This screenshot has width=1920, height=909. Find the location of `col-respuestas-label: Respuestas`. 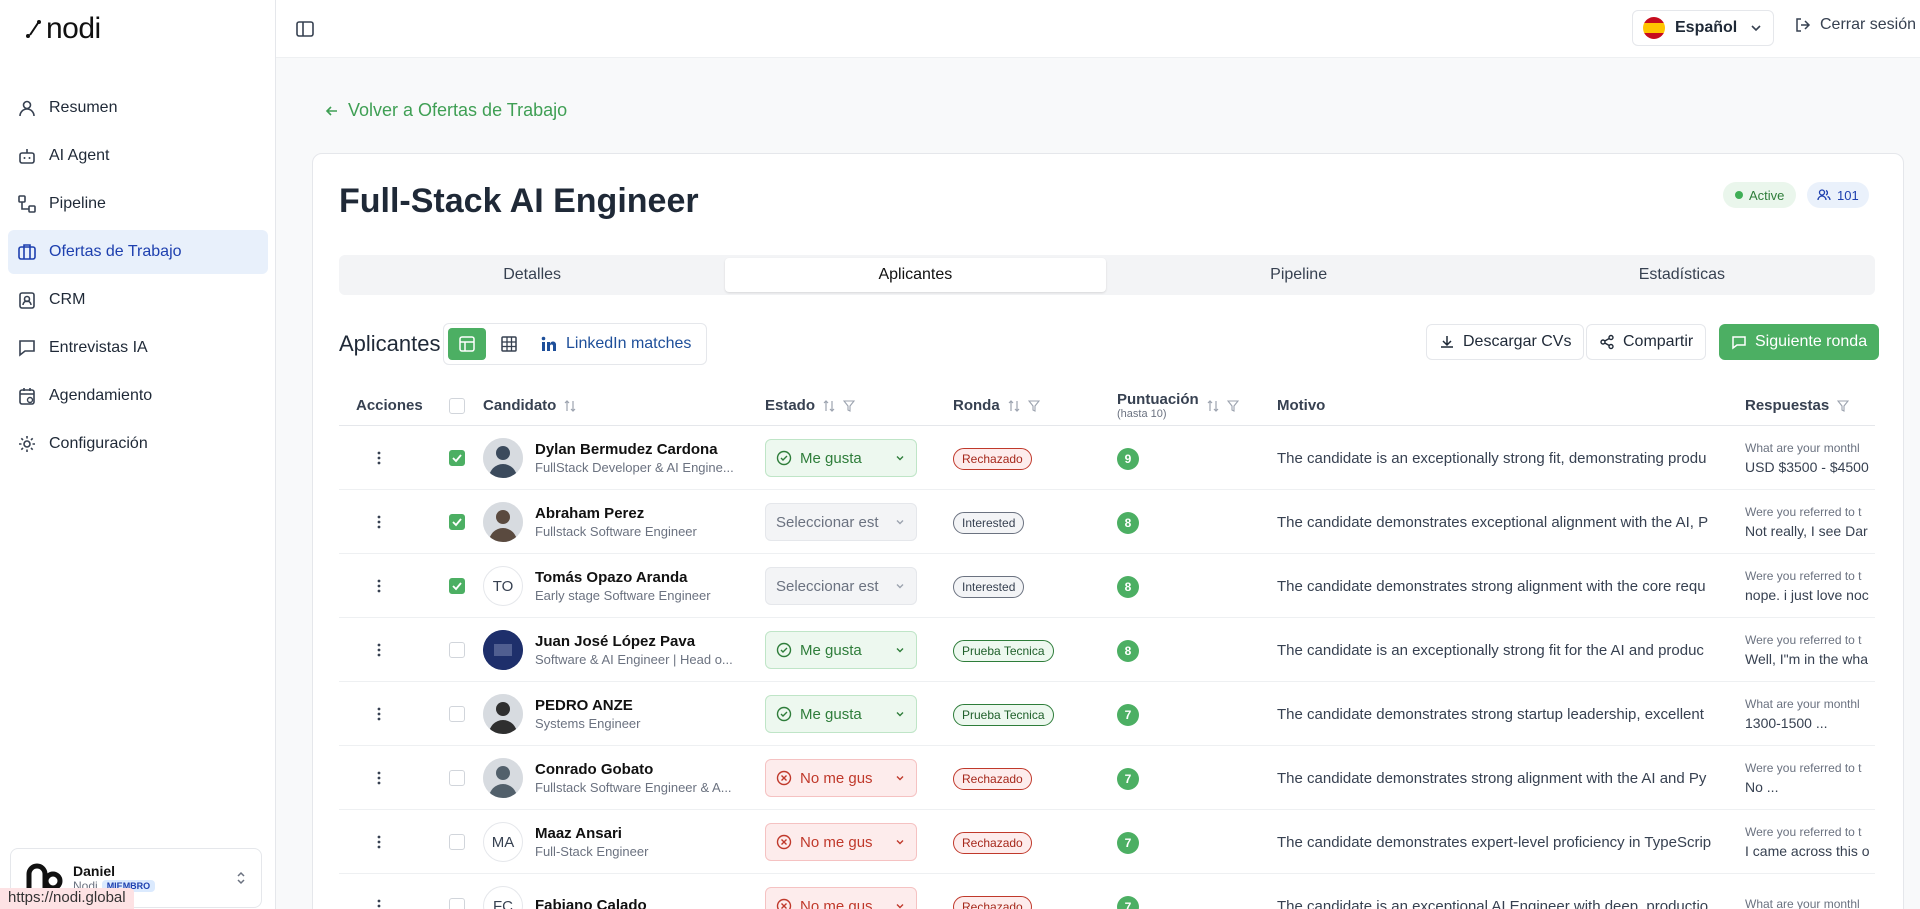

col-respuestas-label: Respuestas is located at coordinates (1787, 405).